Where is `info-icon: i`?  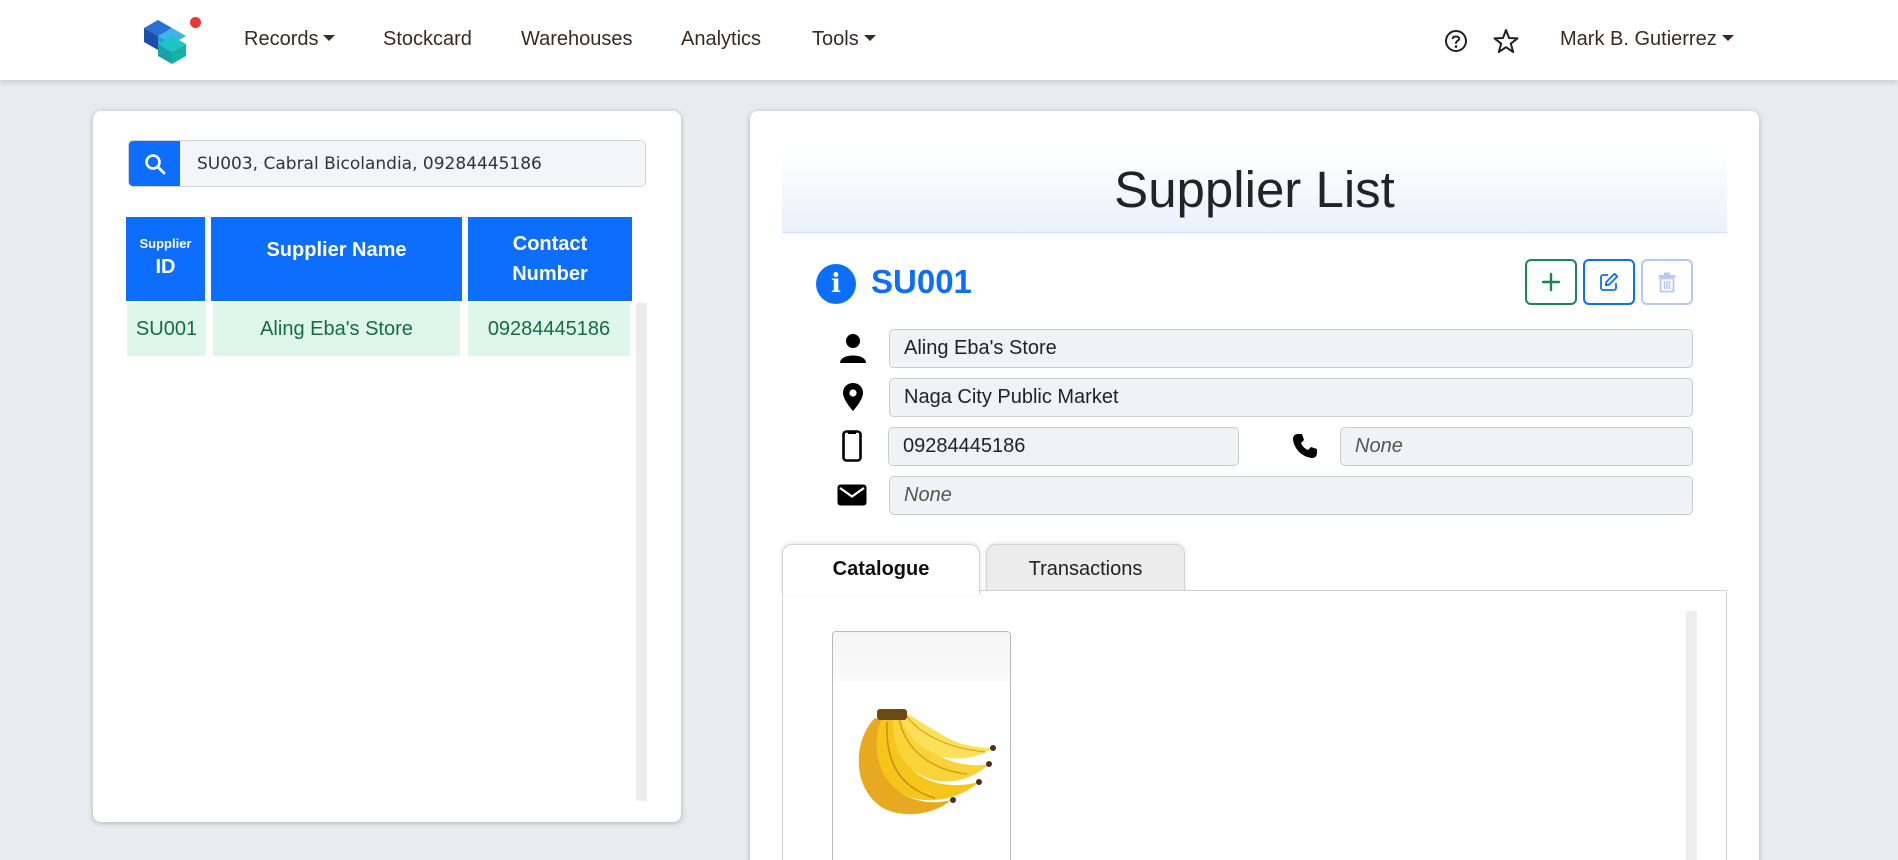
info-icon: i is located at coordinates (836, 284).